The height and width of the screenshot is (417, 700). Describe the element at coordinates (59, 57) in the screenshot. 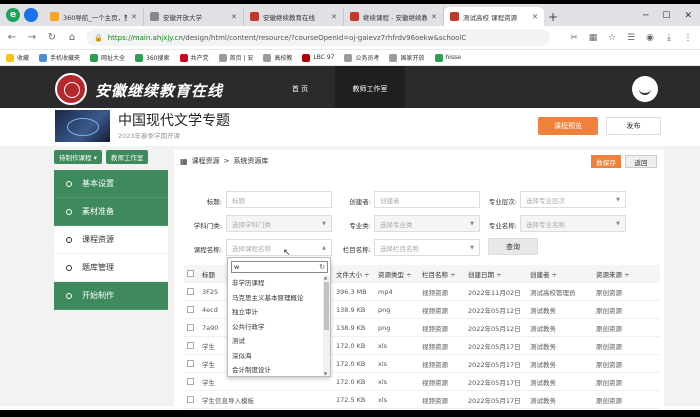

I see `bookmark-item: 手机收藏夹` at that location.